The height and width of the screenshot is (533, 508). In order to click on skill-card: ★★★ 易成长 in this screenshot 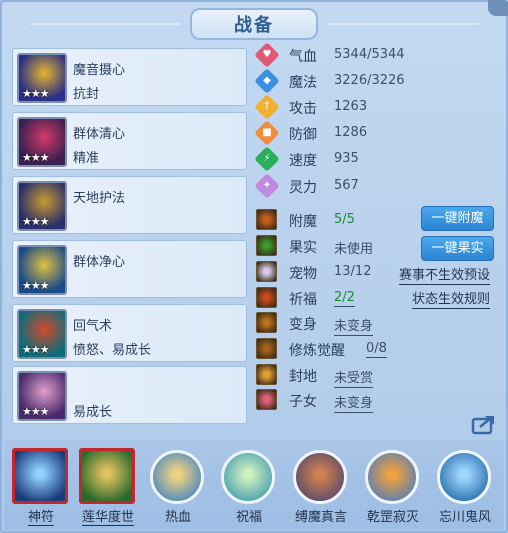, I will do `click(129, 395)`.